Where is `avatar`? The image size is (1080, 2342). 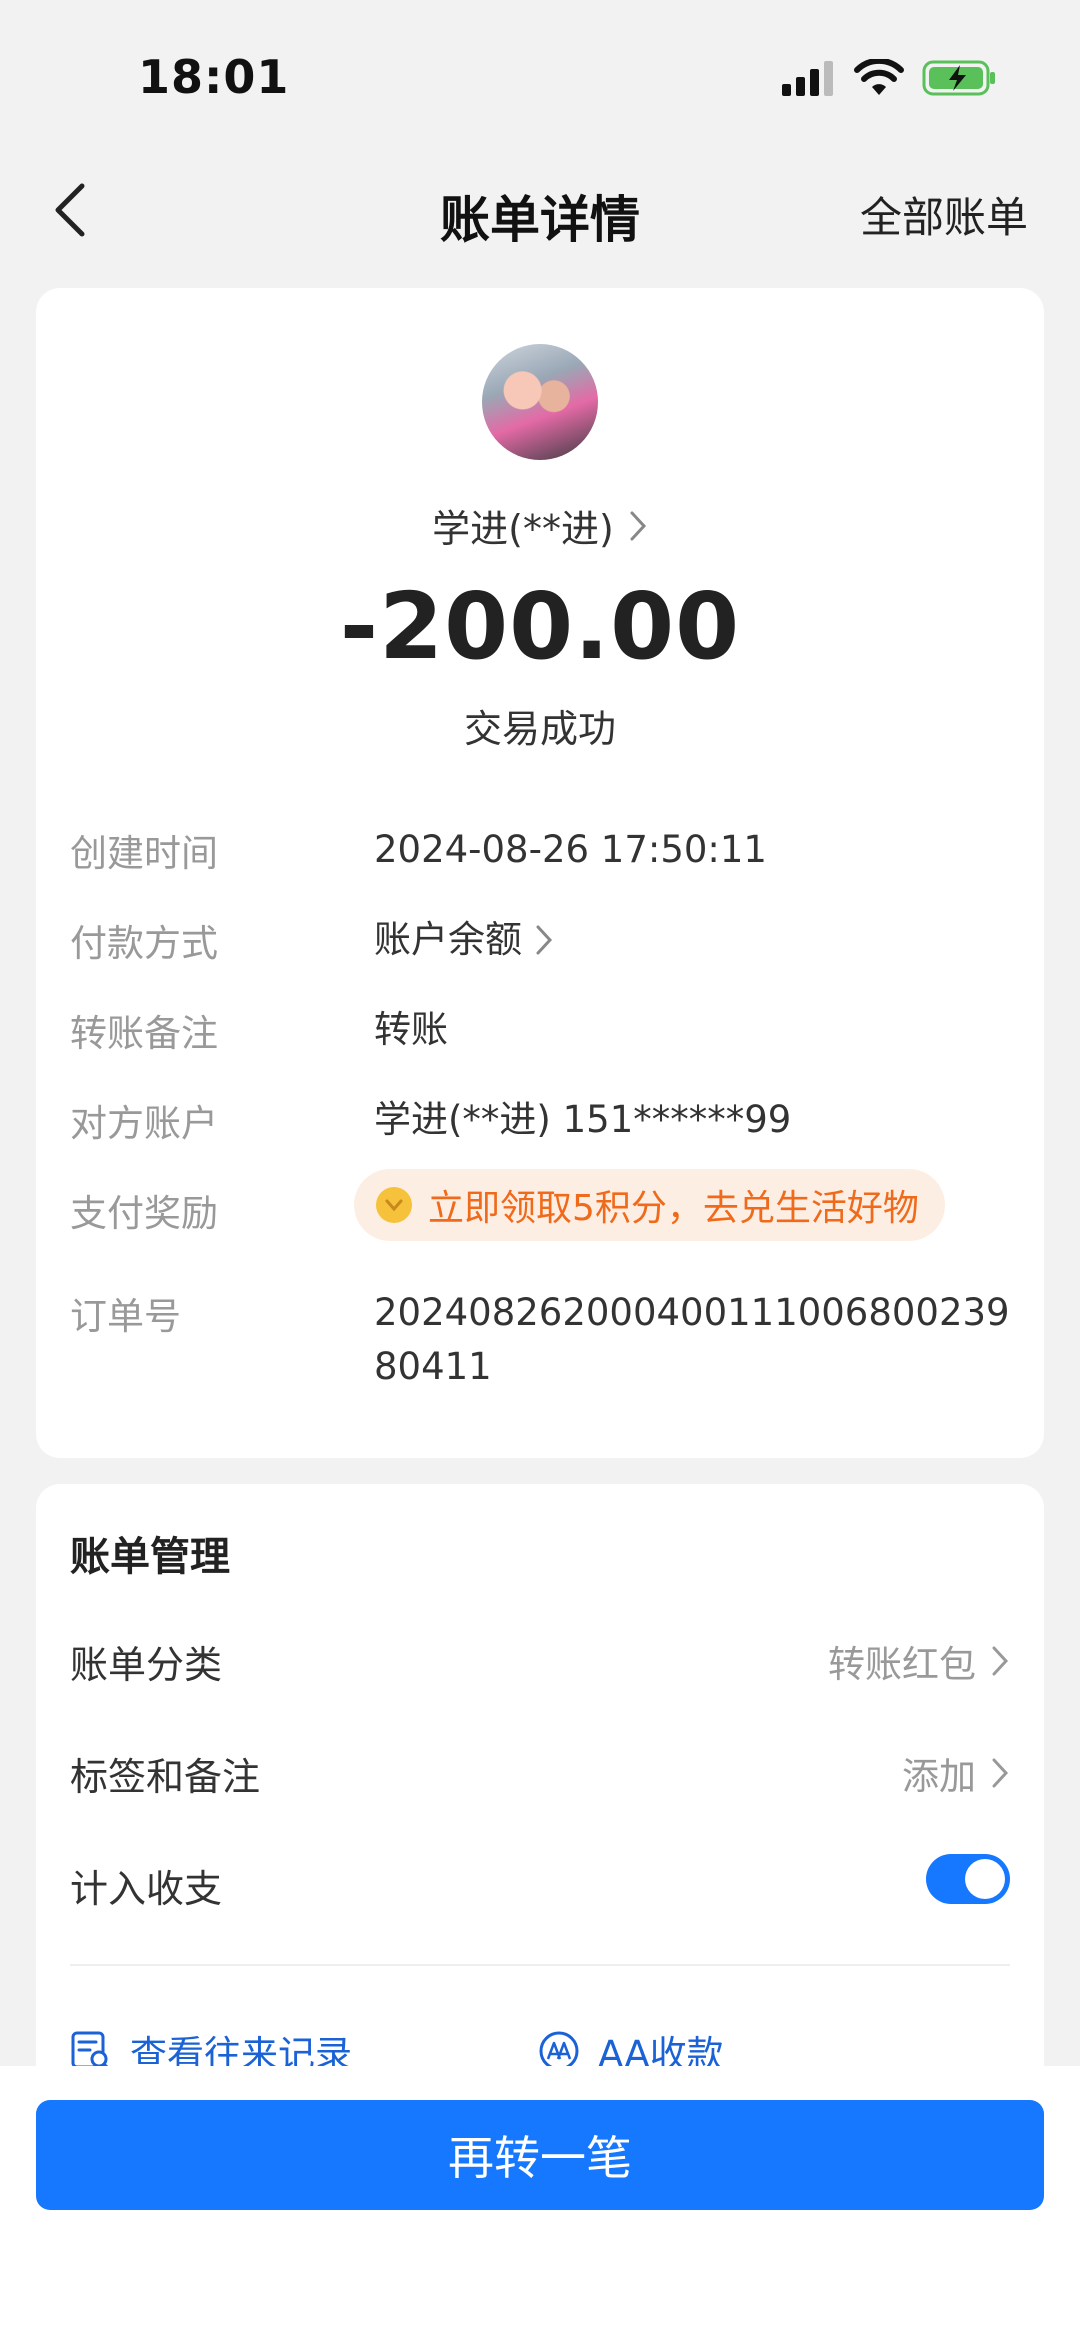 avatar is located at coordinates (540, 402).